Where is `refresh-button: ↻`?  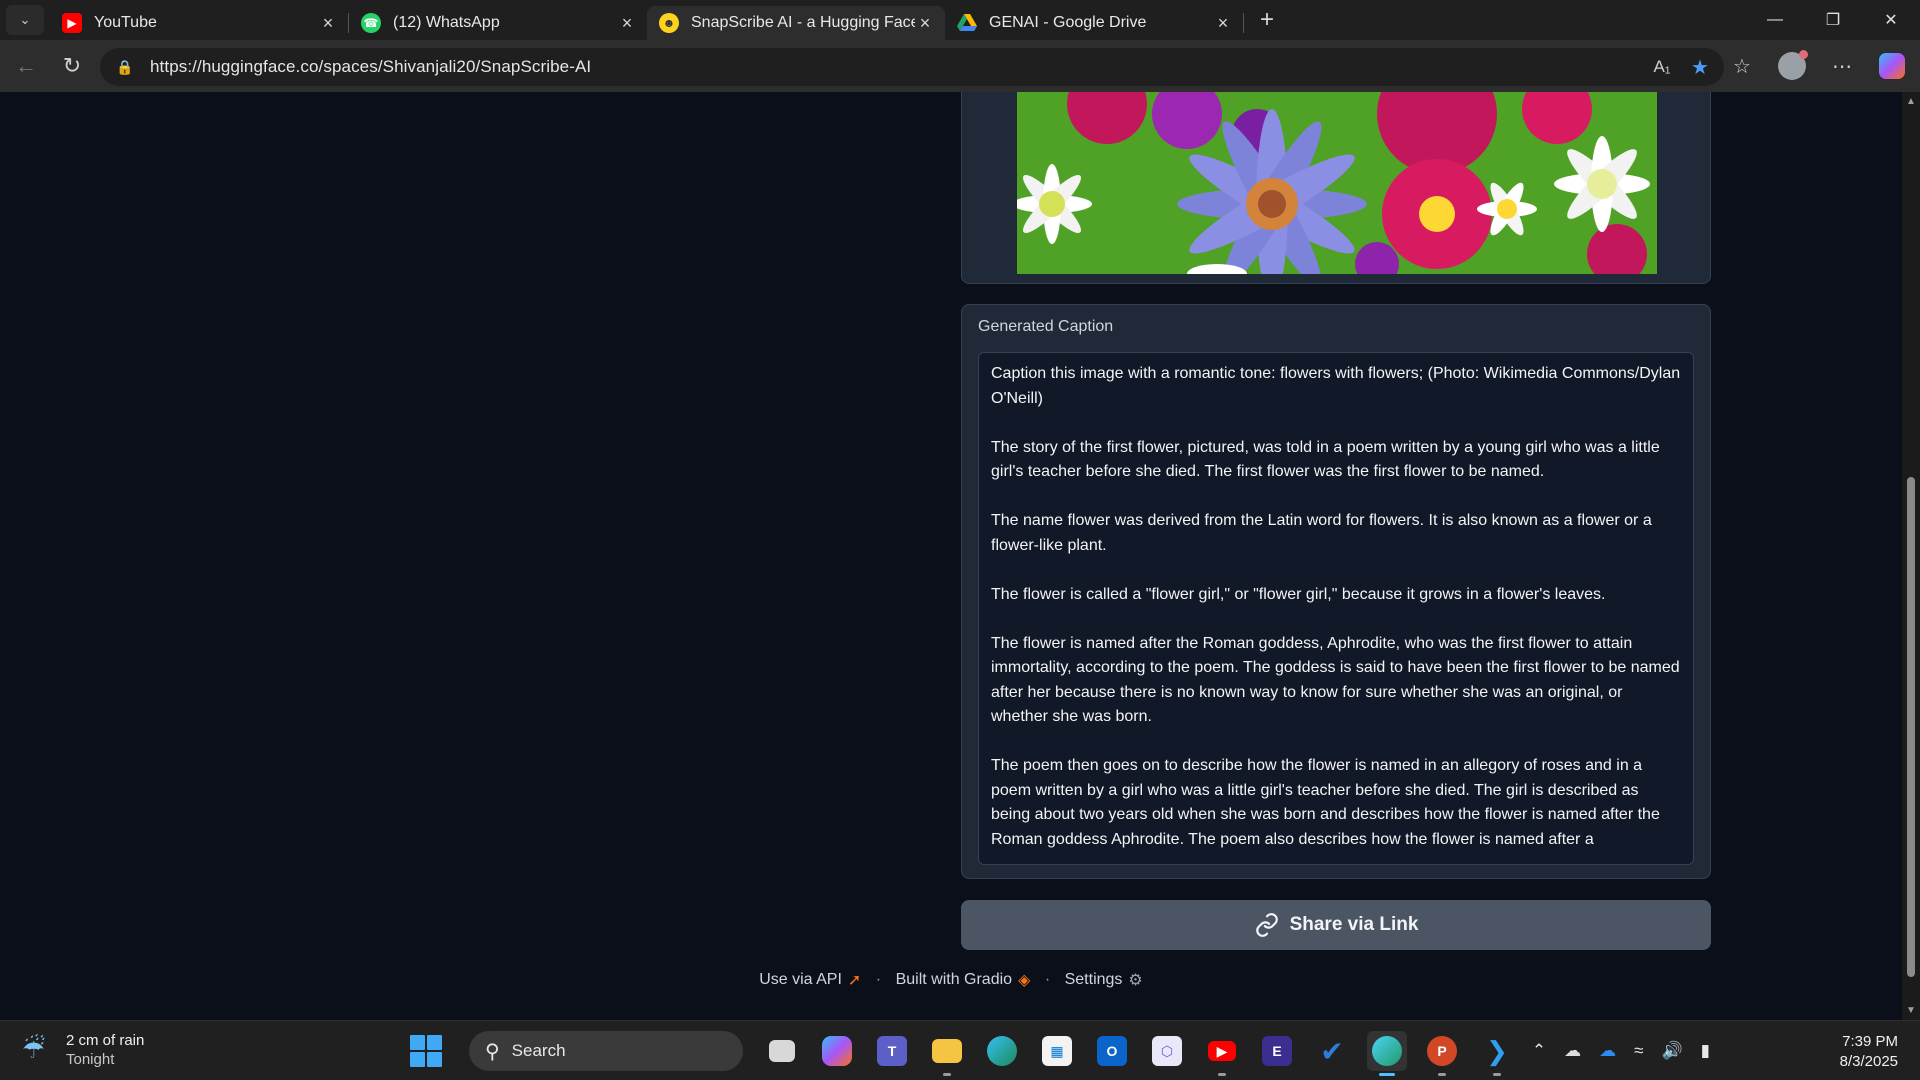
refresh-button: ↻ is located at coordinates (72, 66).